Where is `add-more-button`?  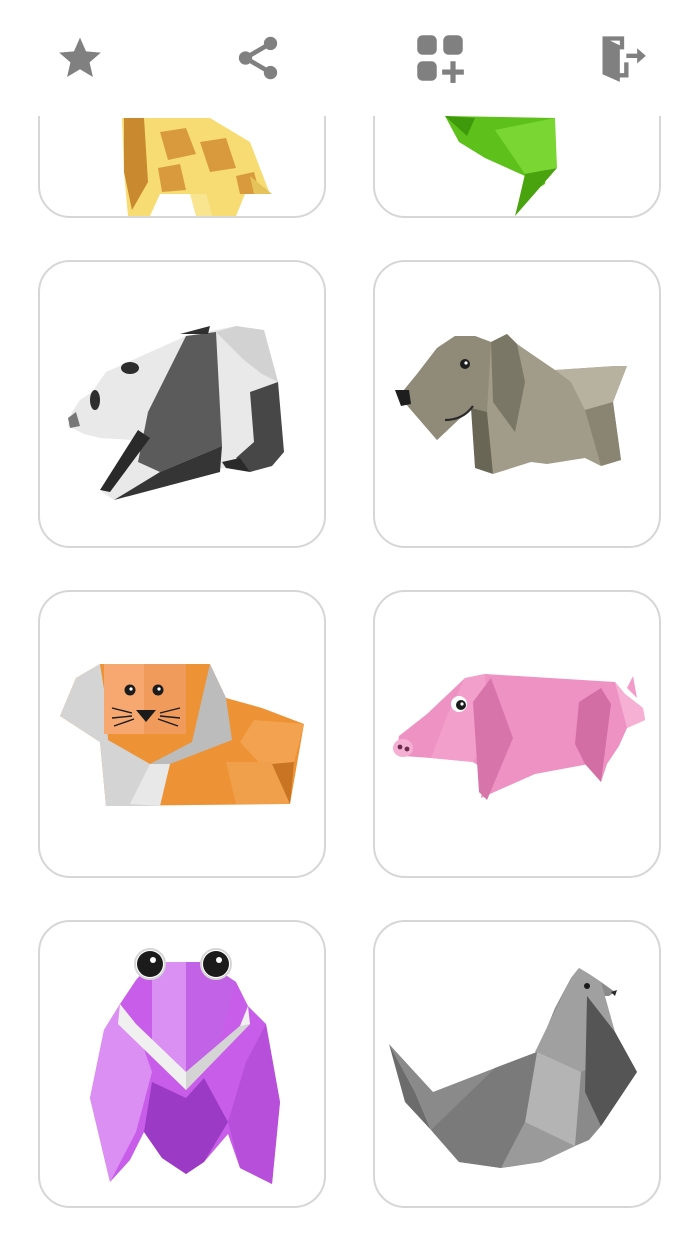 add-more-button is located at coordinates (440, 58).